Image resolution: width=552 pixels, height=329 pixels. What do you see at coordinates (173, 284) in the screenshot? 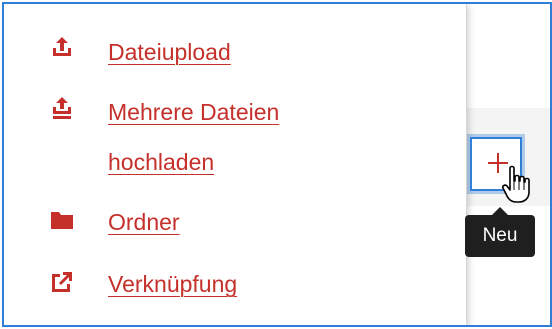
I see `menu-item-label: Verknüpfung` at bounding box center [173, 284].